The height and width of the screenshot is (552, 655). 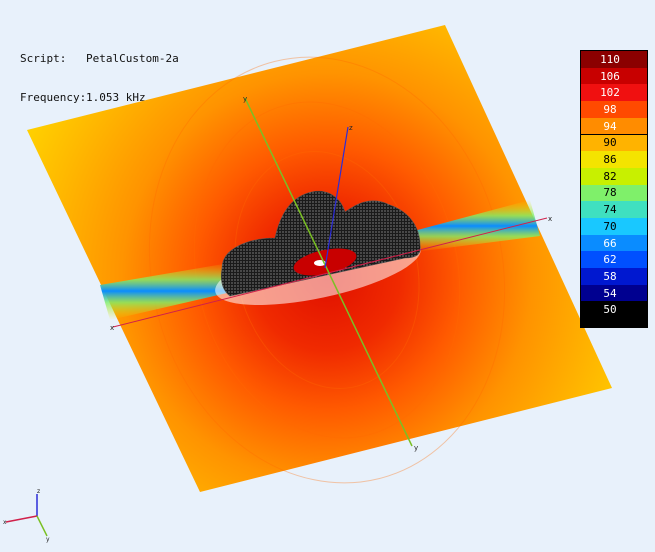 What do you see at coordinates (351, 128) in the screenshot?
I see `z-axis-label: z` at bounding box center [351, 128].